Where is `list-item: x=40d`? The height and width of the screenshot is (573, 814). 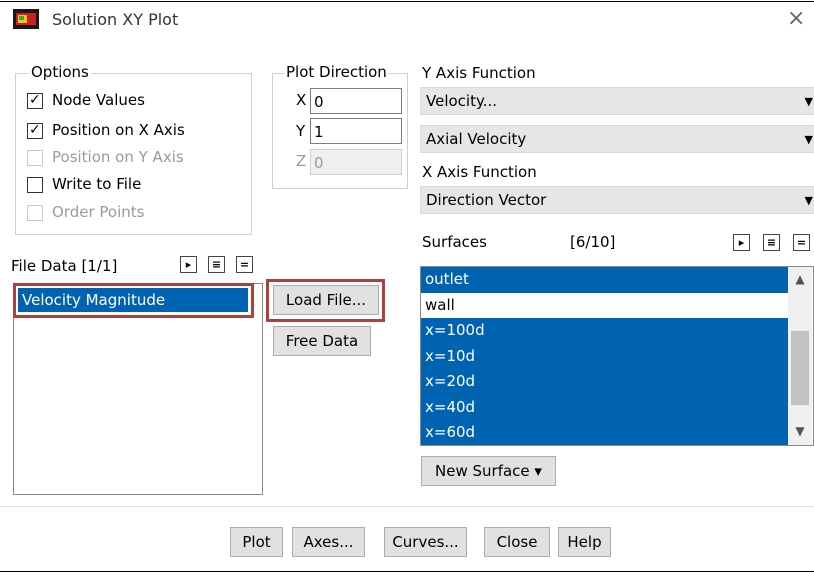 list-item: x=40d is located at coordinates (604, 407).